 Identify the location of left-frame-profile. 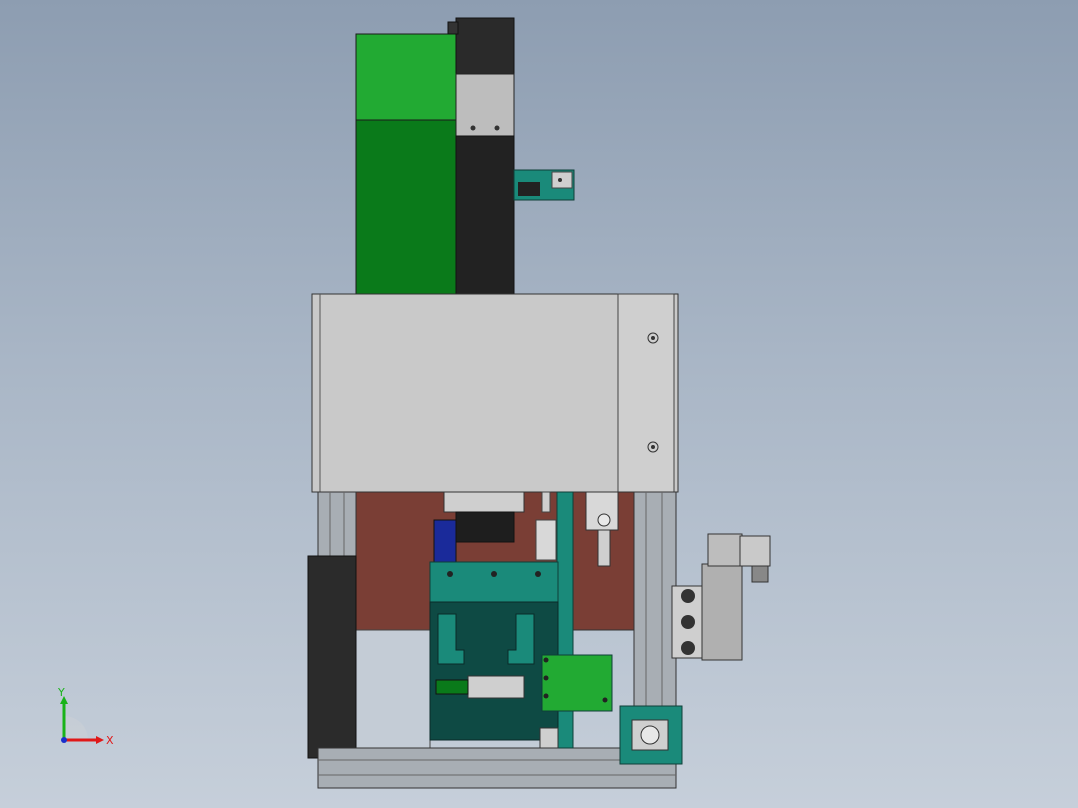
(332, 640).